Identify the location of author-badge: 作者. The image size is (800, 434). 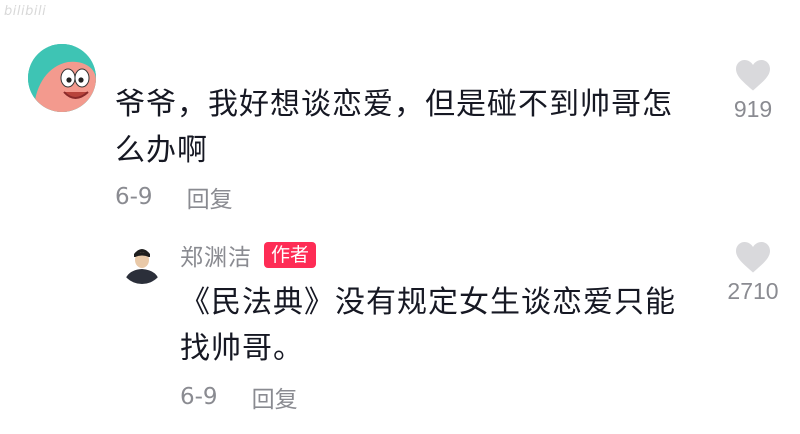
(290, 255).